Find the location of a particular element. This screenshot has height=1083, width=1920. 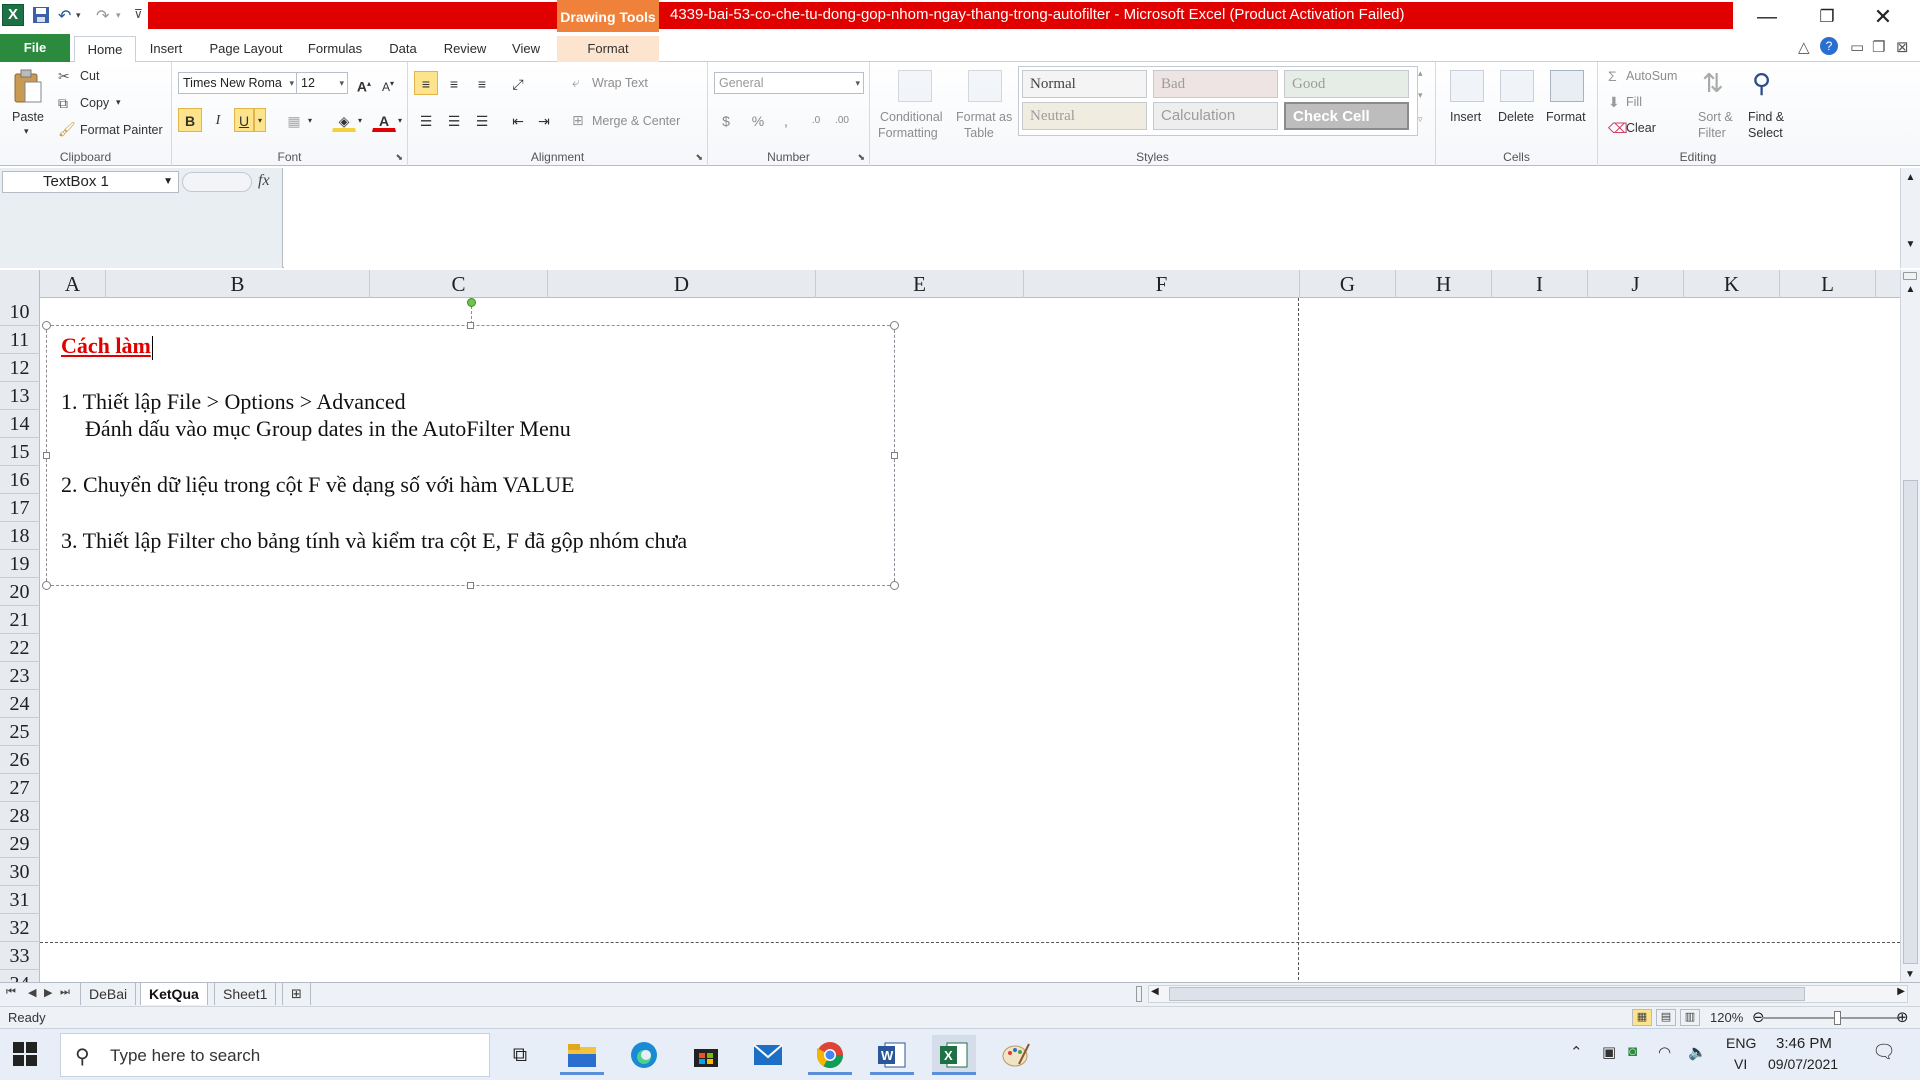

conditional-formatting-label-1: Conditional is located at coordinates (911, 117).